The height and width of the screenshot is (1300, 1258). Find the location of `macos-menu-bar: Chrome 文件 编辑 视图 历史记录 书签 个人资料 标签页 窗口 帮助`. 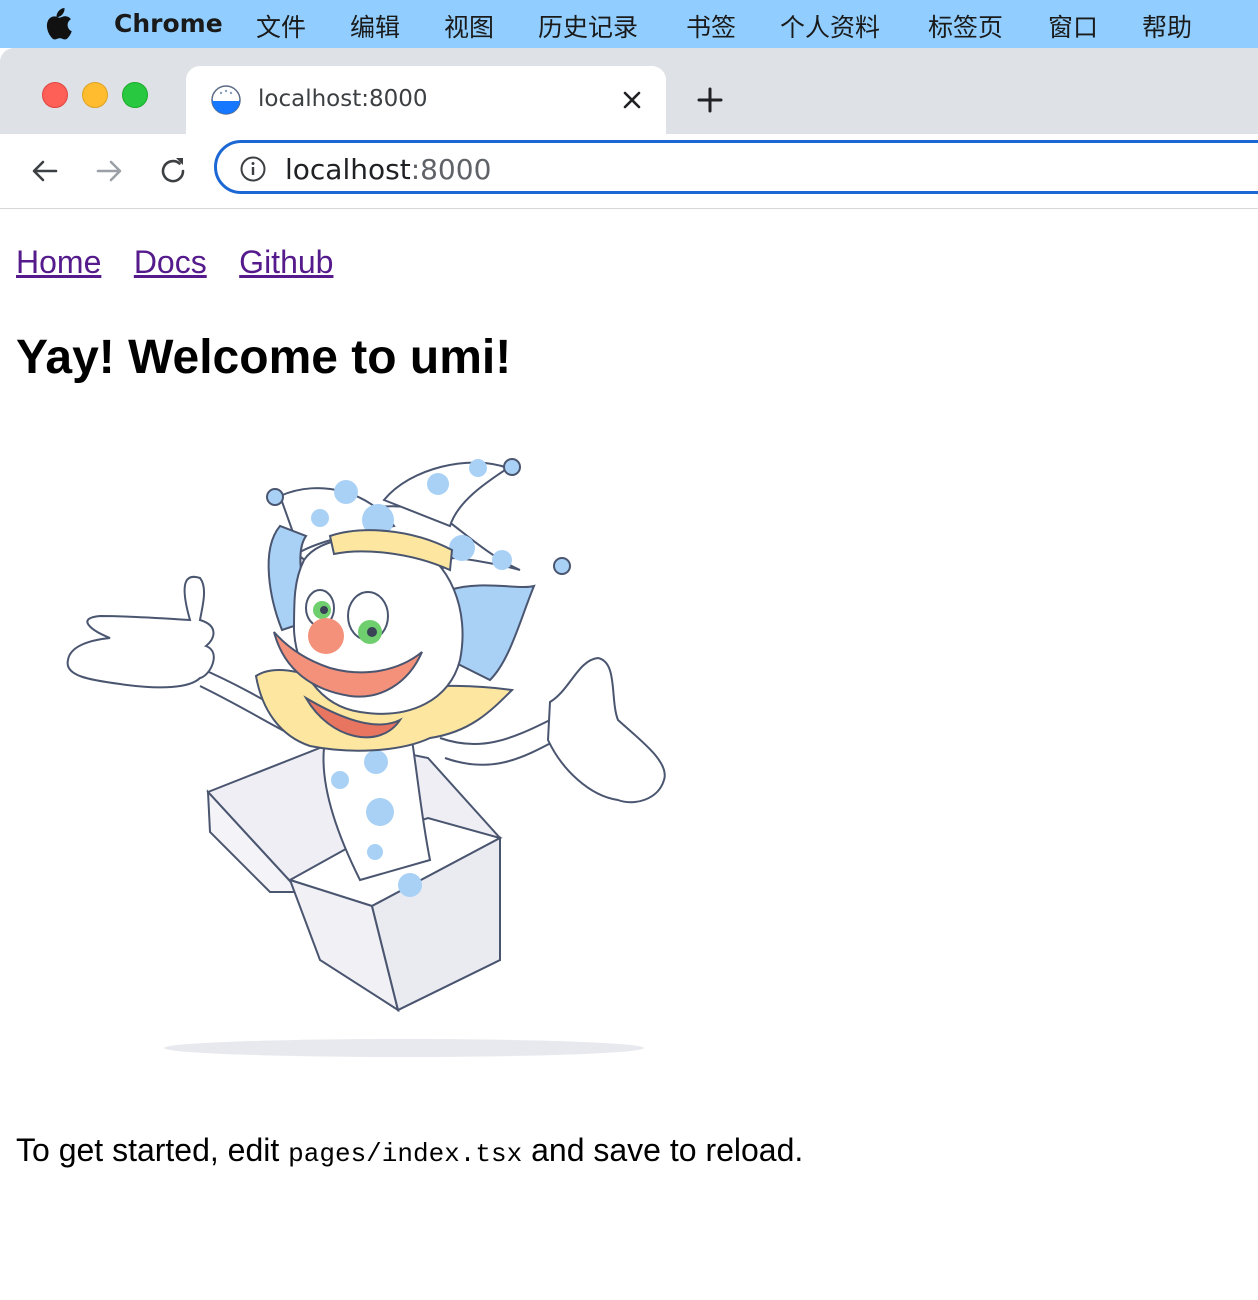

macos-menu-bar: Chrome 文件 编辑 视图 历史记录 书签 个人资料 标签页 窗口 帮助 is located at coordinates (629, 24).